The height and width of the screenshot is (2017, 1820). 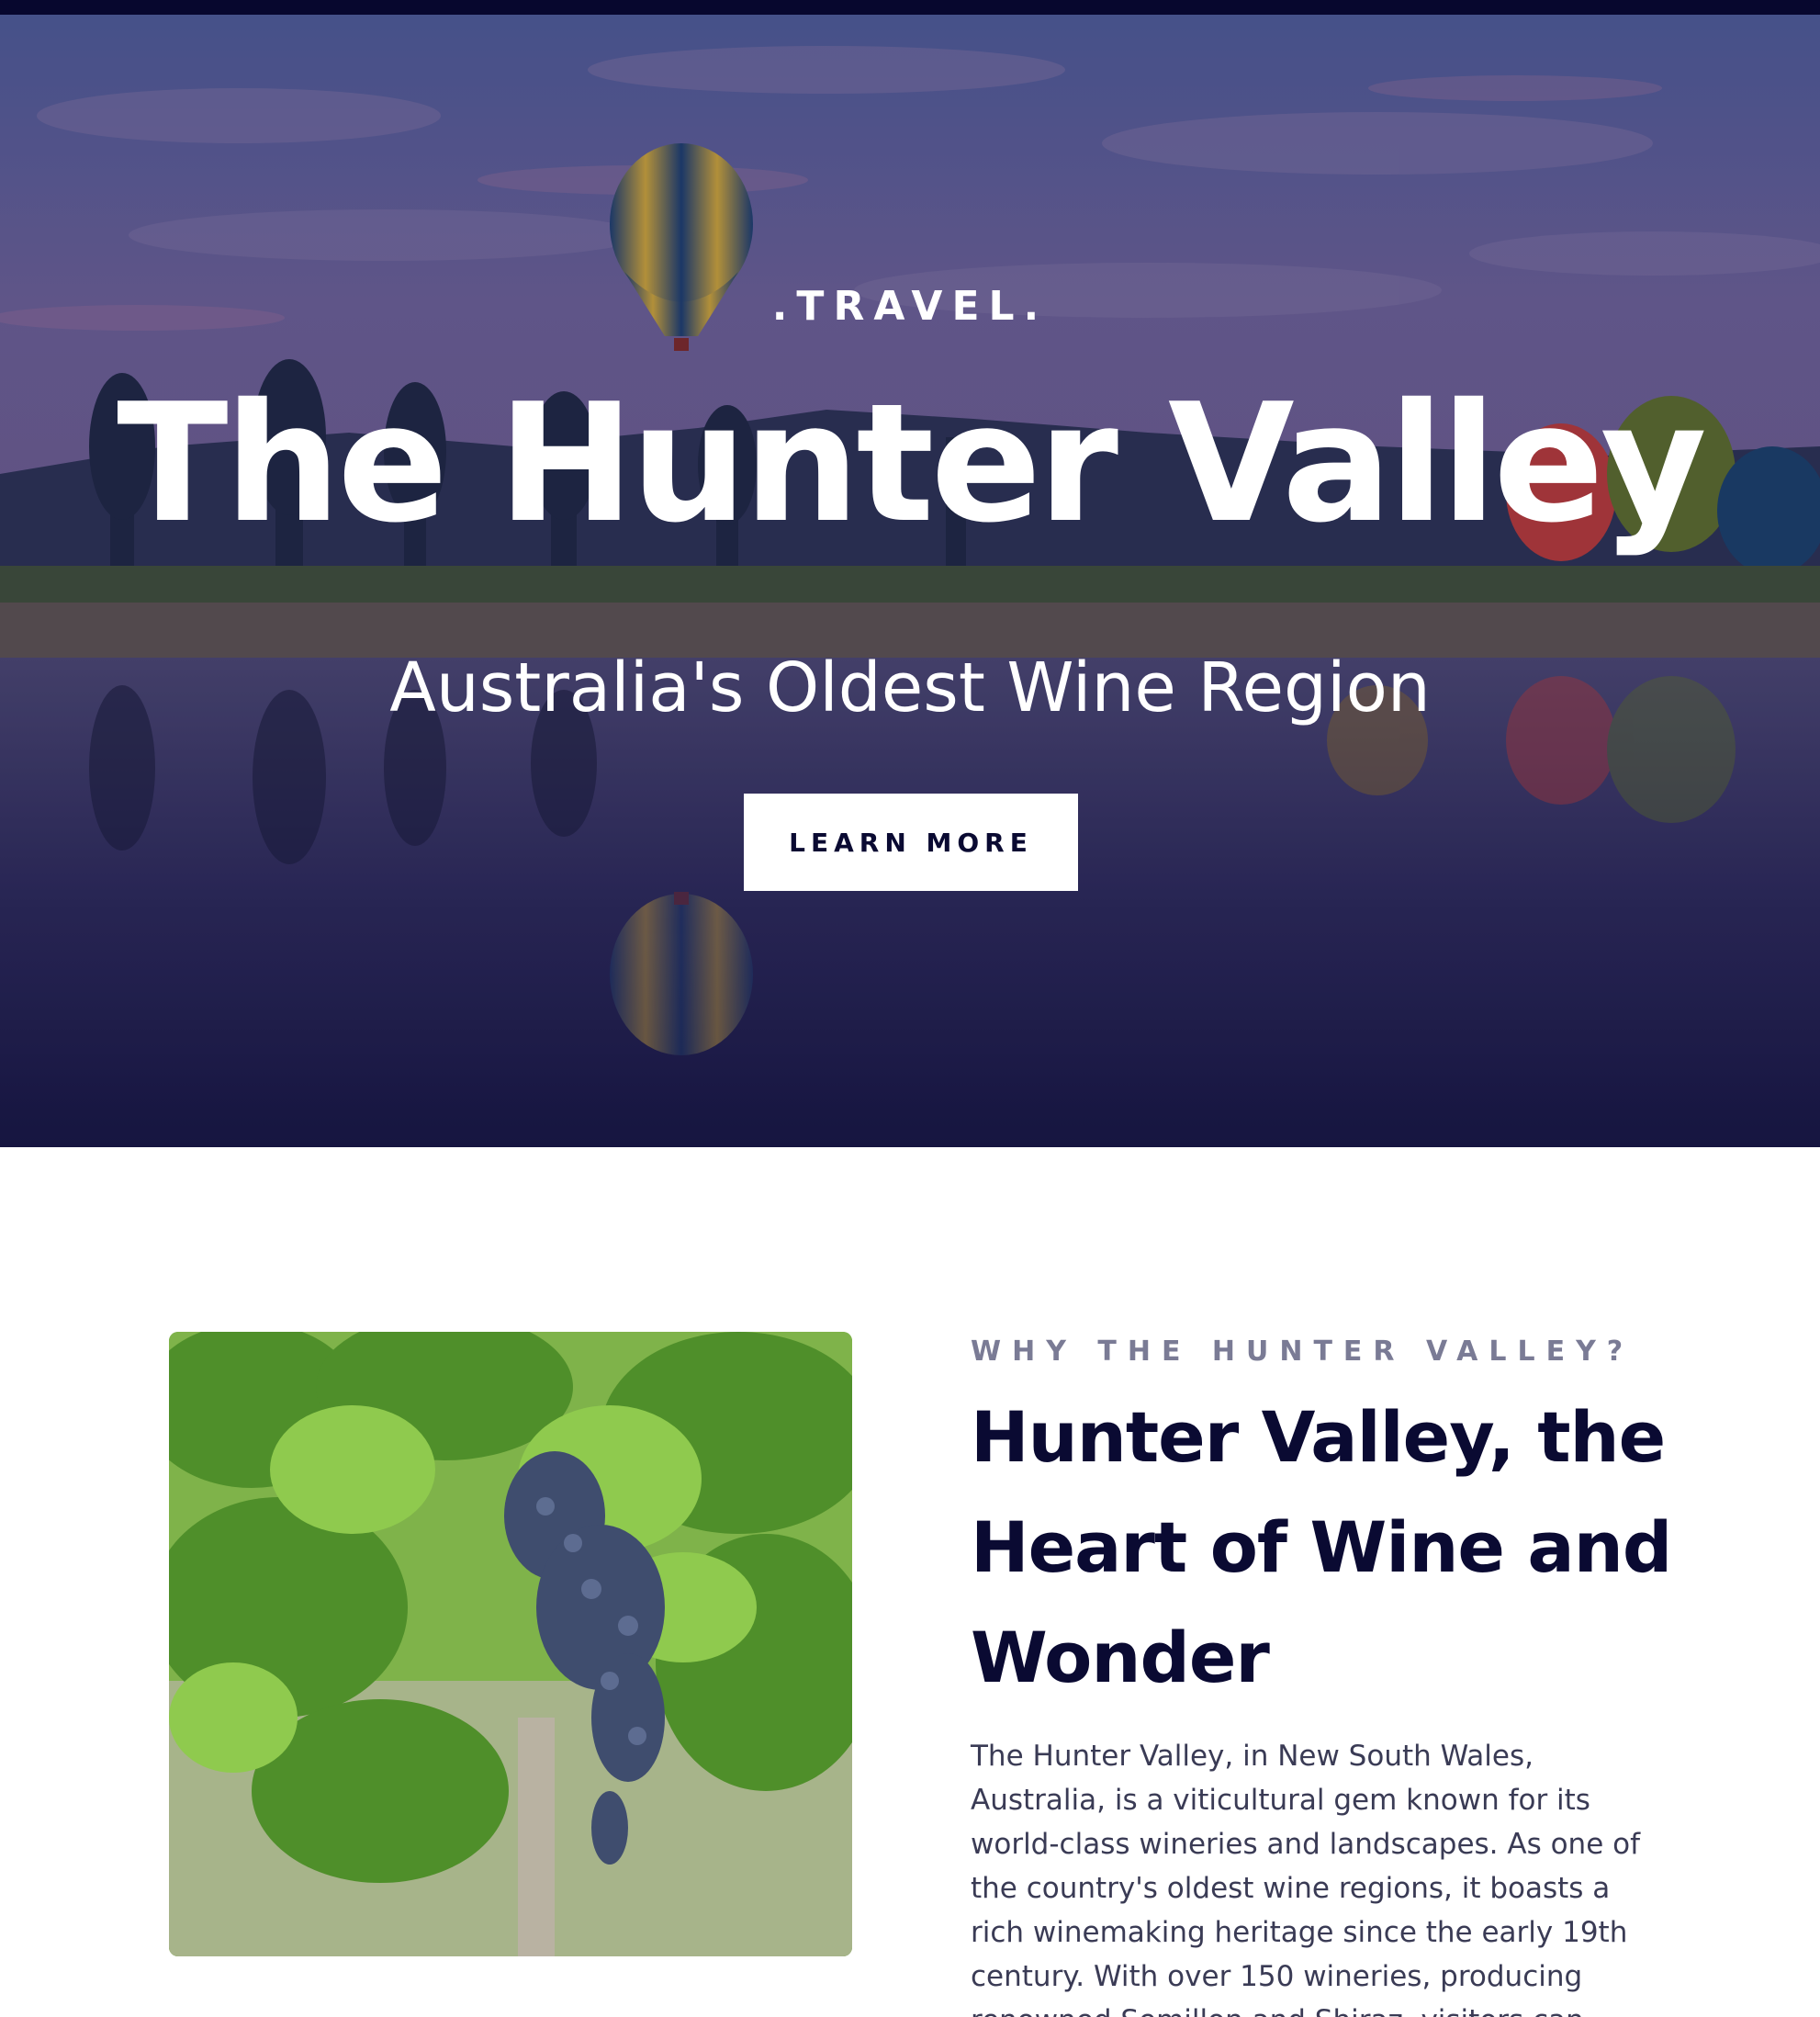 What do you see at coordinates (912, 463) in the screenshot?
I see `hero-title: The Hunter Valley` at bounding box center [912, 463].